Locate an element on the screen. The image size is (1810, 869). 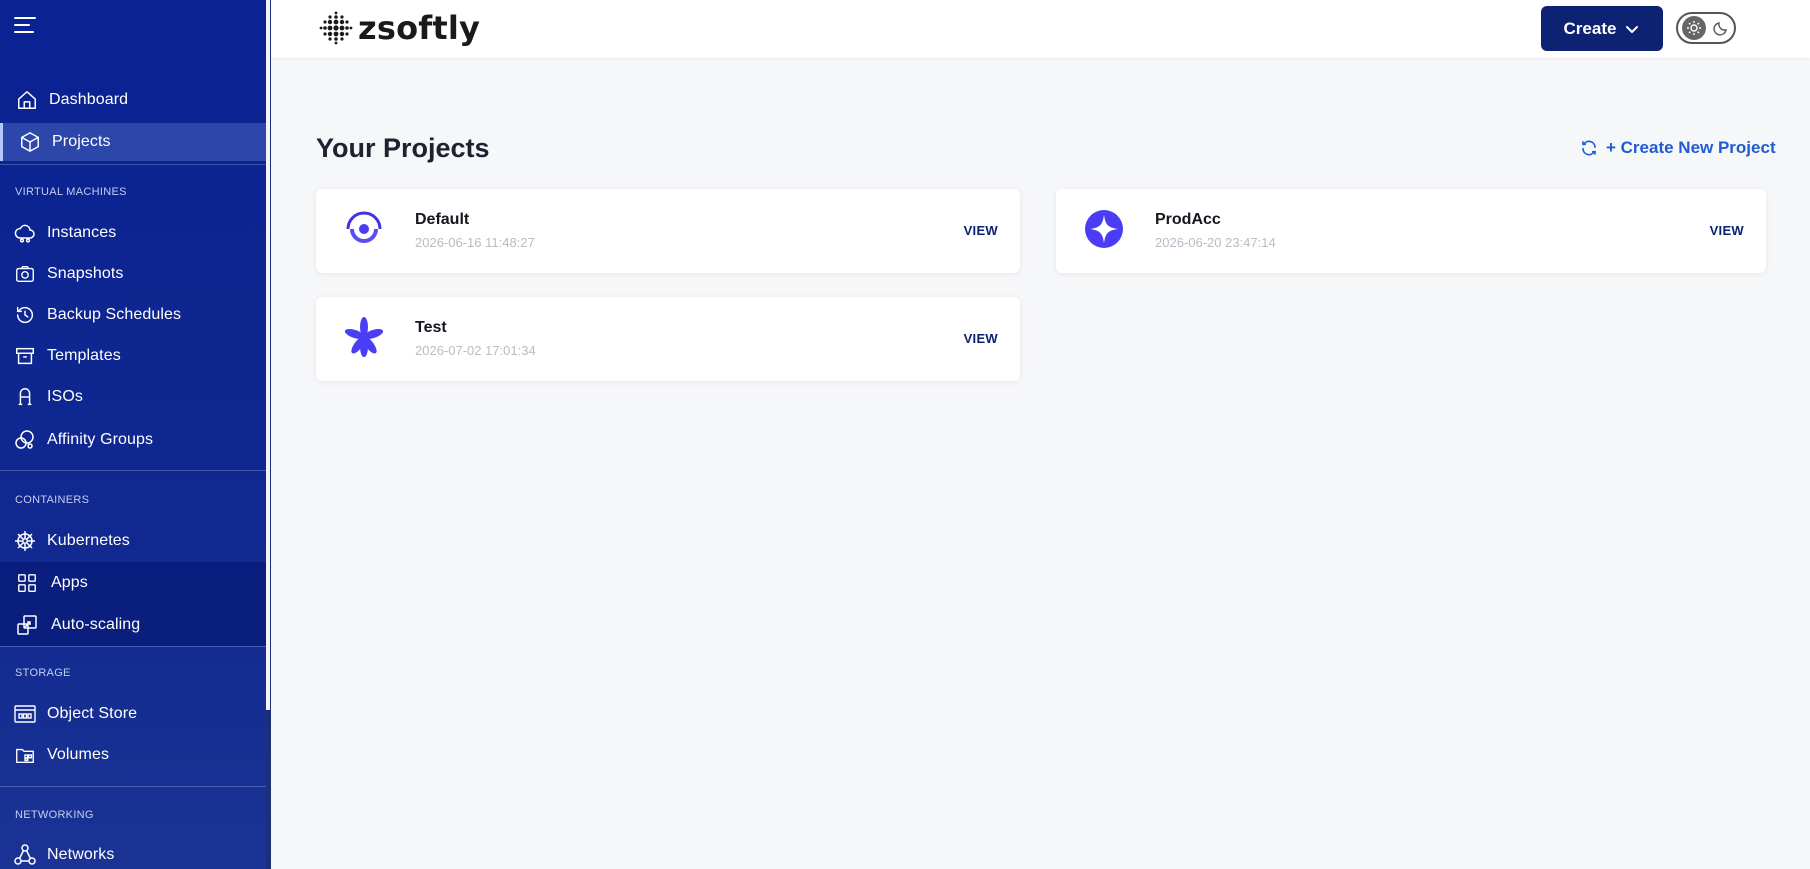
scrollbar-thumb is located at coordinates (268, 355).